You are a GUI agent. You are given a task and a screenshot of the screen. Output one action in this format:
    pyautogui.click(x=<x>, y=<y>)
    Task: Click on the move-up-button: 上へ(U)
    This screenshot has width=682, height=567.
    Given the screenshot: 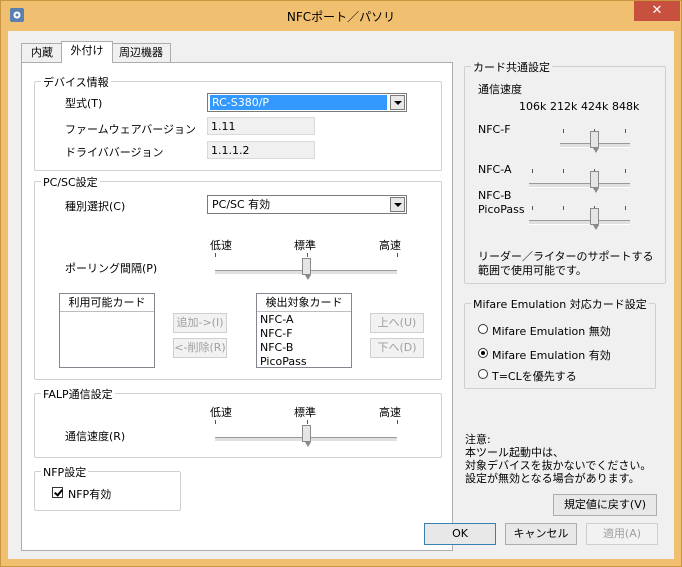 What is the action you would take?
    pyautogui.click(x=397, y=323)
    